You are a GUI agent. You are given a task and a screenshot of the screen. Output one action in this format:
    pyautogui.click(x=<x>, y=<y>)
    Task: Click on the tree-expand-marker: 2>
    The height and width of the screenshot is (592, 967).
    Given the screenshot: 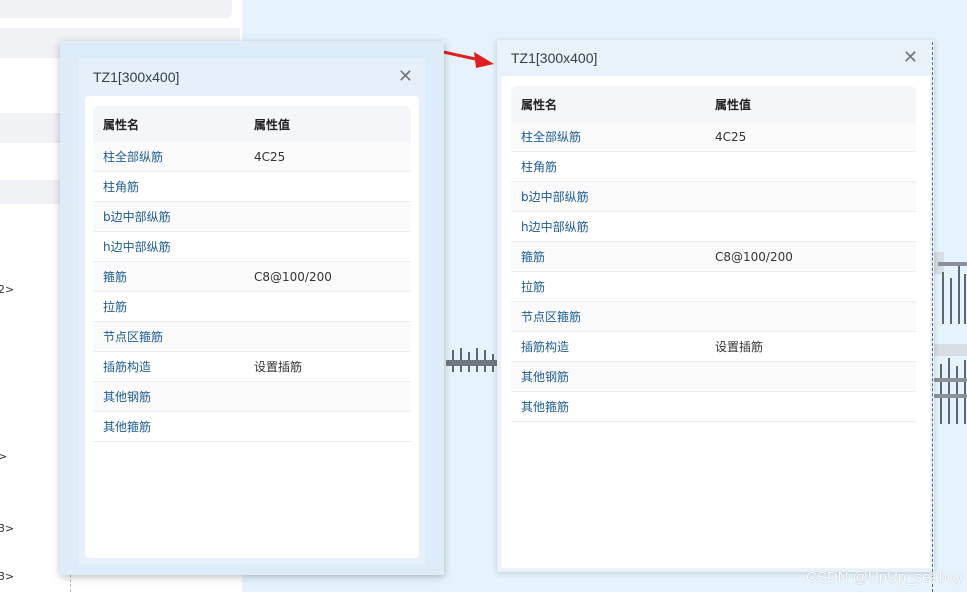 What is the action you would take?
    pyautogui.click(x=7, y=289)
    